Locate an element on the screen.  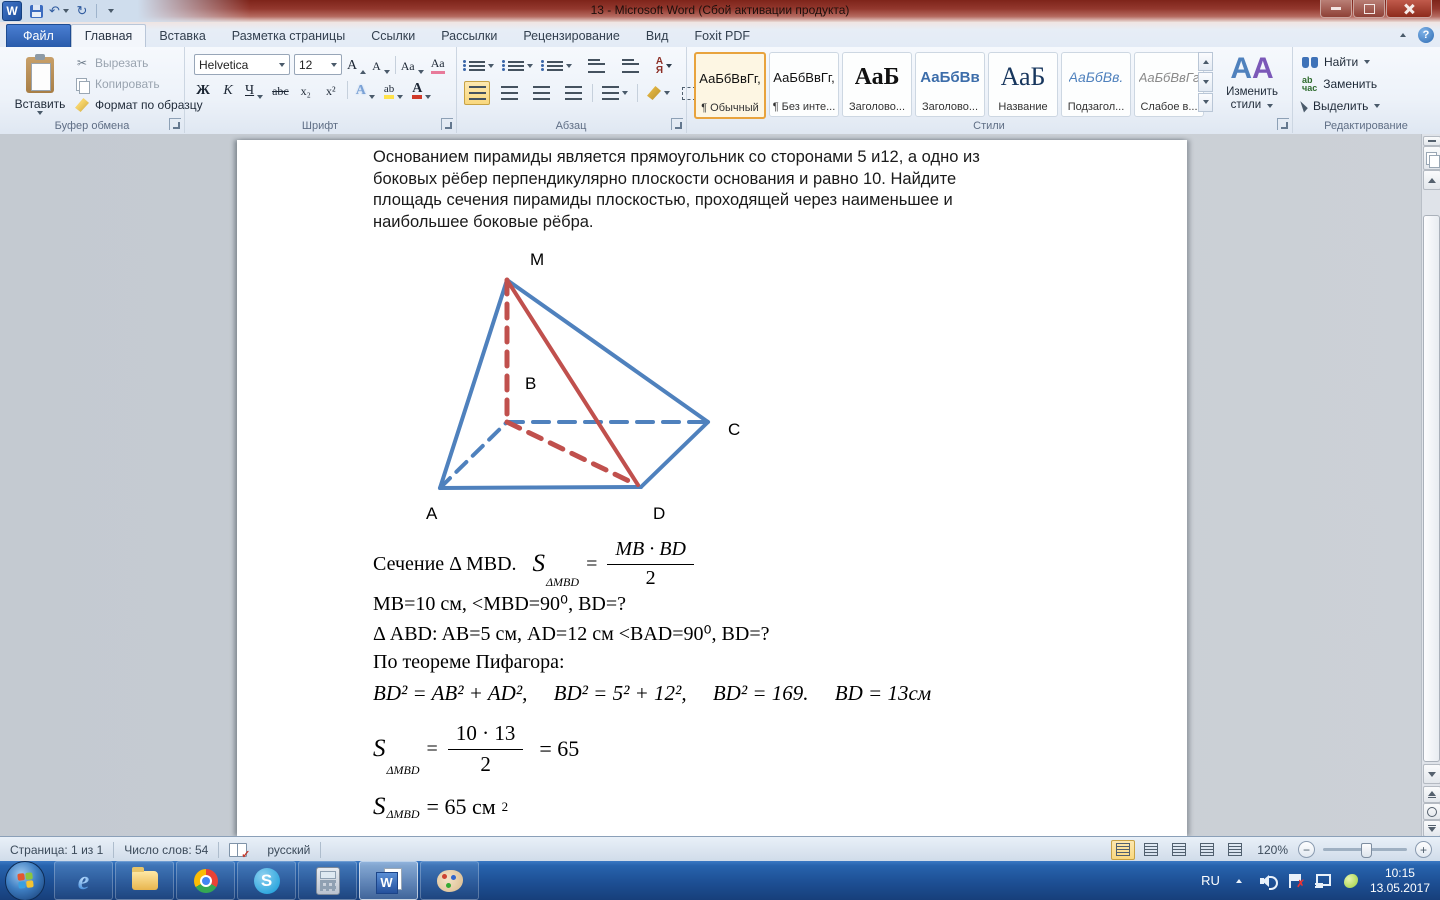
clock: 10:15 13.05.2017 is located at coordinates (1400, 881).